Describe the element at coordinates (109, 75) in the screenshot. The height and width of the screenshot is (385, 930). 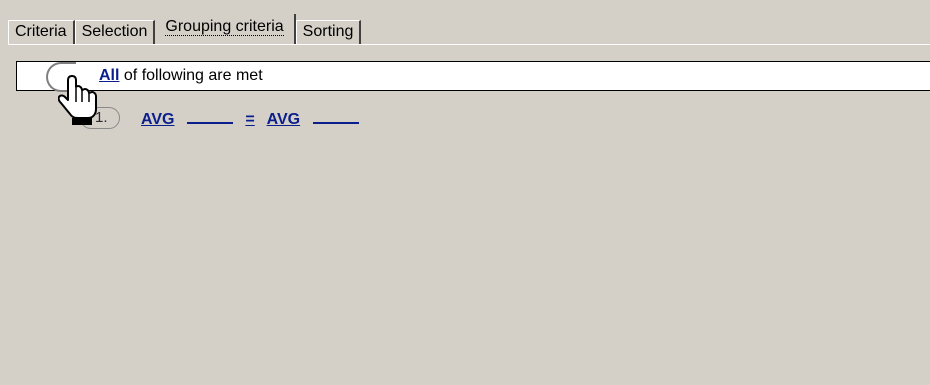
I see `quantifier-link: All` at that location.